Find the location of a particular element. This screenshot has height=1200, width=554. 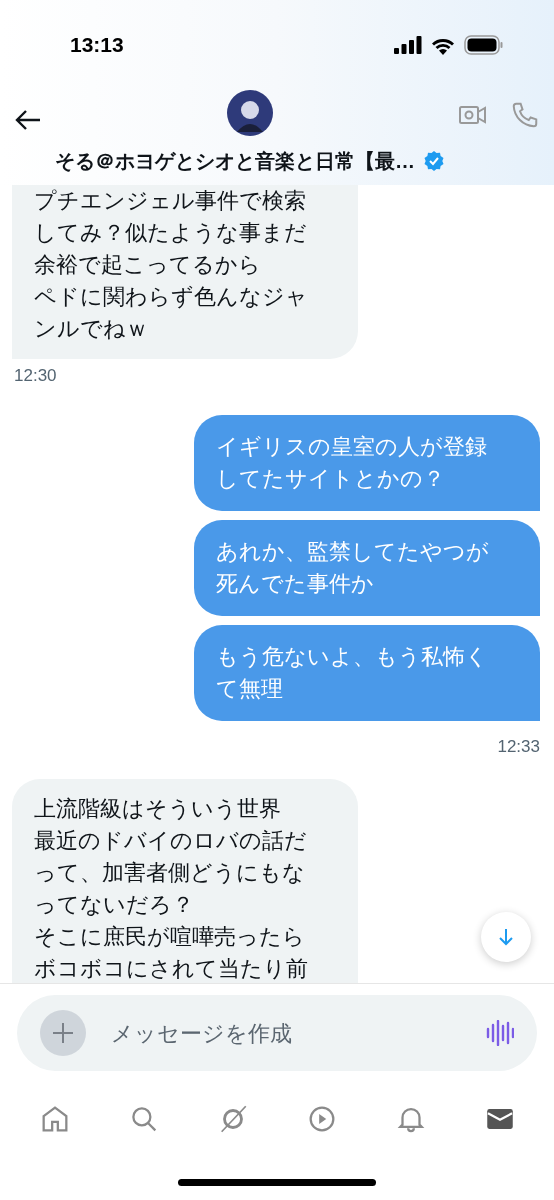

battery-icon is located at coordinates (484, 45).